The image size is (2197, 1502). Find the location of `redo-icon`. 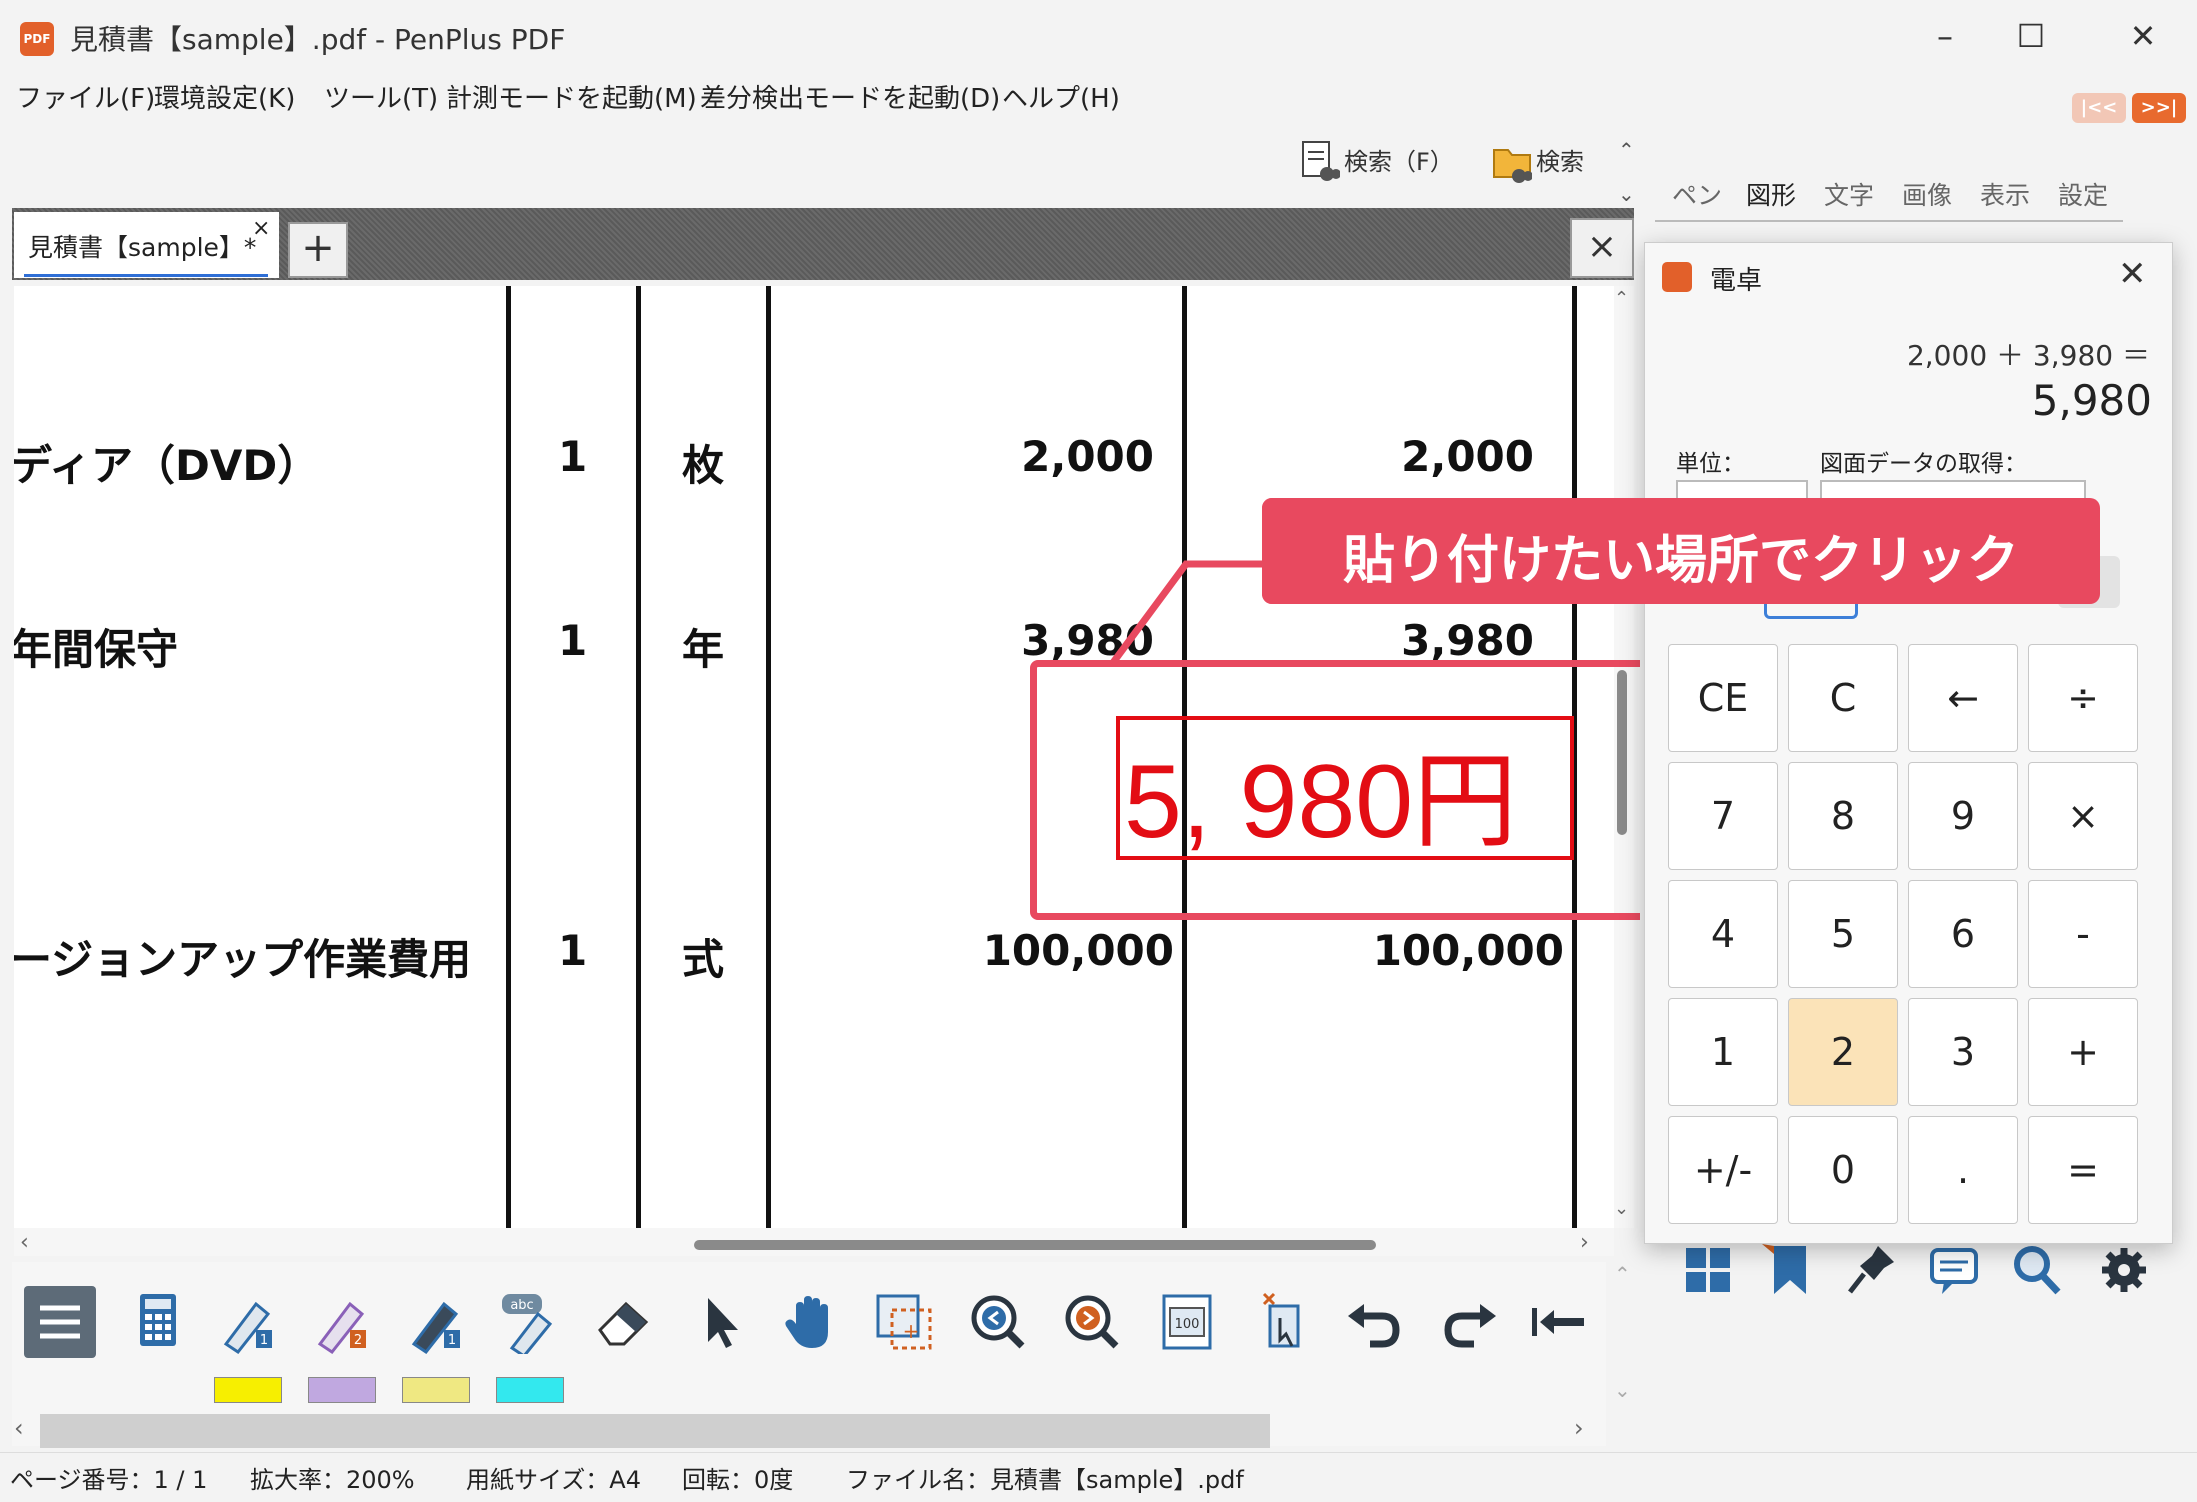

redo-icon is located at coordinates (1469, 1322).